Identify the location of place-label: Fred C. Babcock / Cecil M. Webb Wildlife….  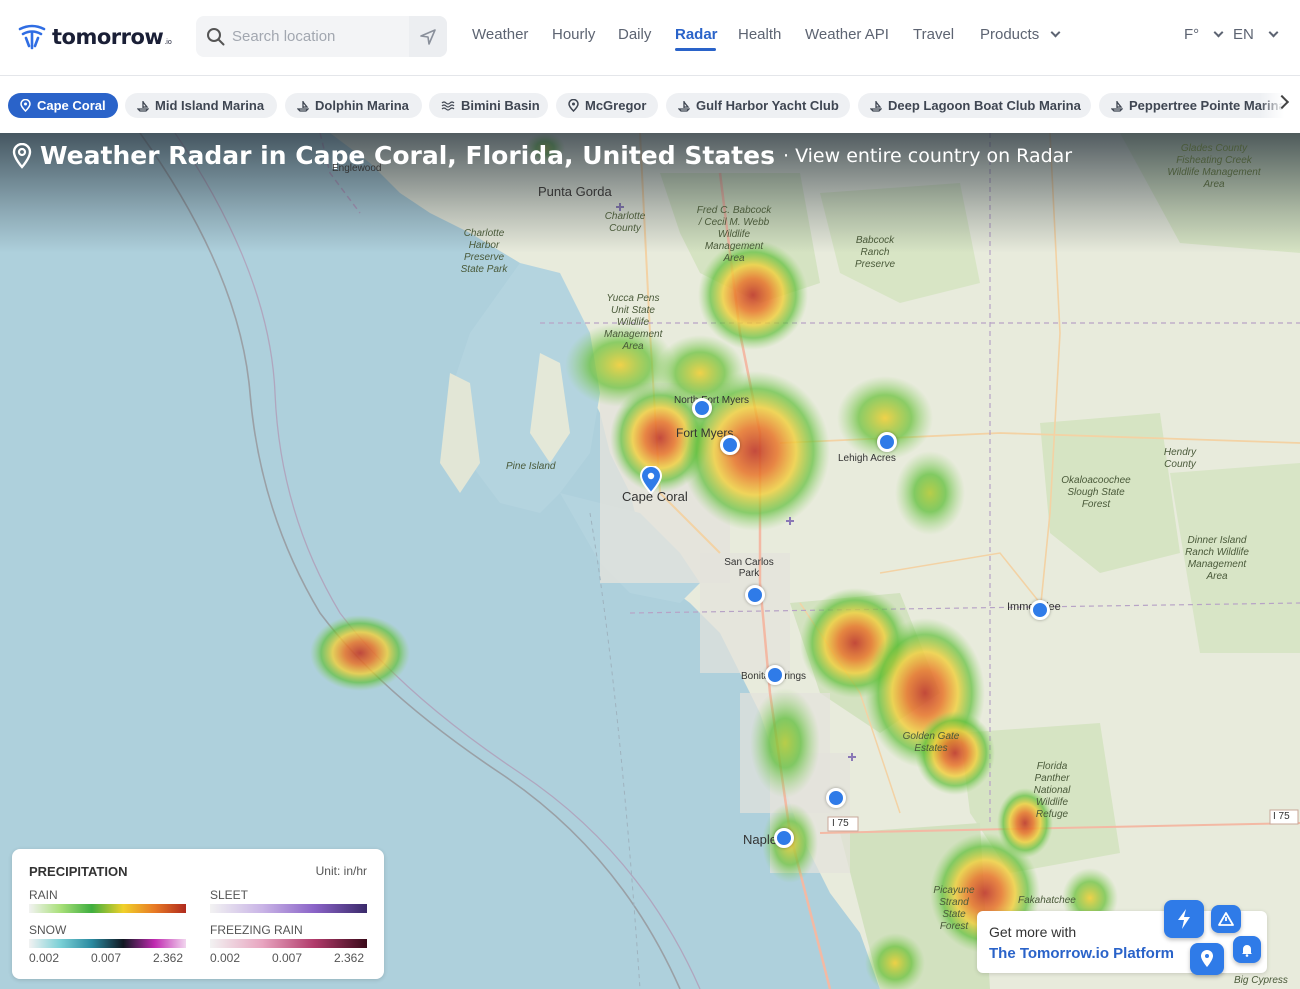
(734, 234).